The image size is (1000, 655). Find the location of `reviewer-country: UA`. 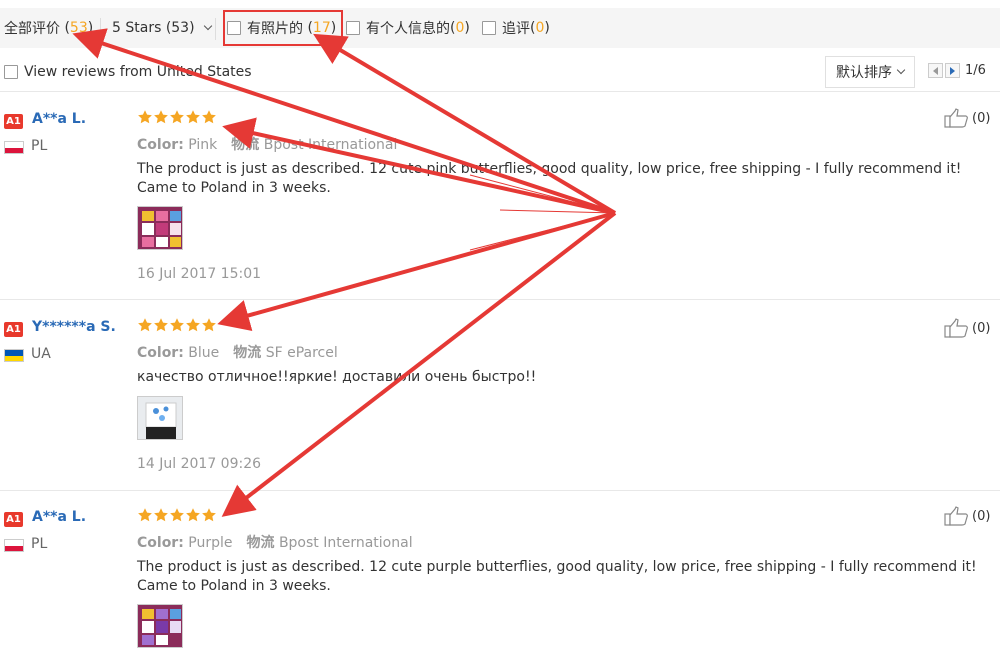

reviewer-country: UA is located at coordinates (41, 354).